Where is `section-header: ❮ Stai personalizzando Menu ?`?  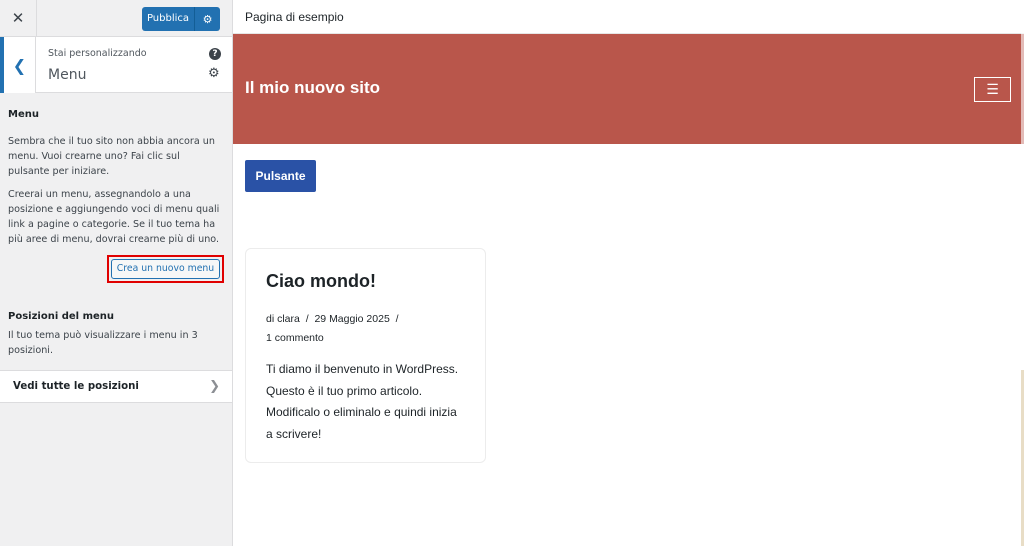
section-header: ❮ Stai personalizzando Menu ? is located at coordinates (116, 65).